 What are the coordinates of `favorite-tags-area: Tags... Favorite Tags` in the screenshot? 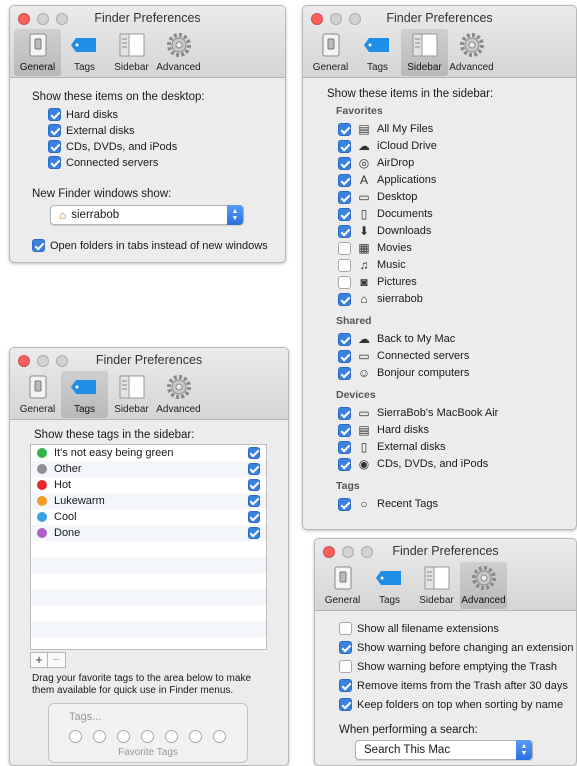 It's located at (148, 733).